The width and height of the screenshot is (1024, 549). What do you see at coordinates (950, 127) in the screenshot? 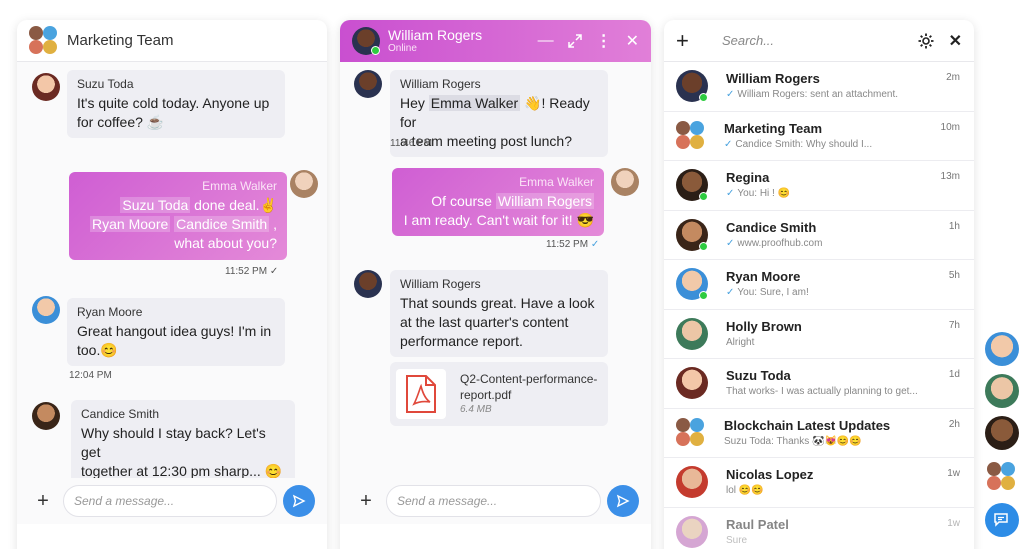
I see `time-label: 10m` at bounding box center [950, 127].